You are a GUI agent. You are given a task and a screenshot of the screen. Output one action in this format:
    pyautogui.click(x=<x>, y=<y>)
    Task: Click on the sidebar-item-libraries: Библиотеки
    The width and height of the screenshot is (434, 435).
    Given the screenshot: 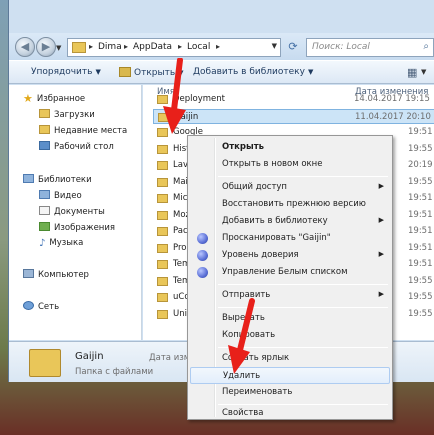 What is the action you would take?
    pyautogui.click(x=57, y=181)
    